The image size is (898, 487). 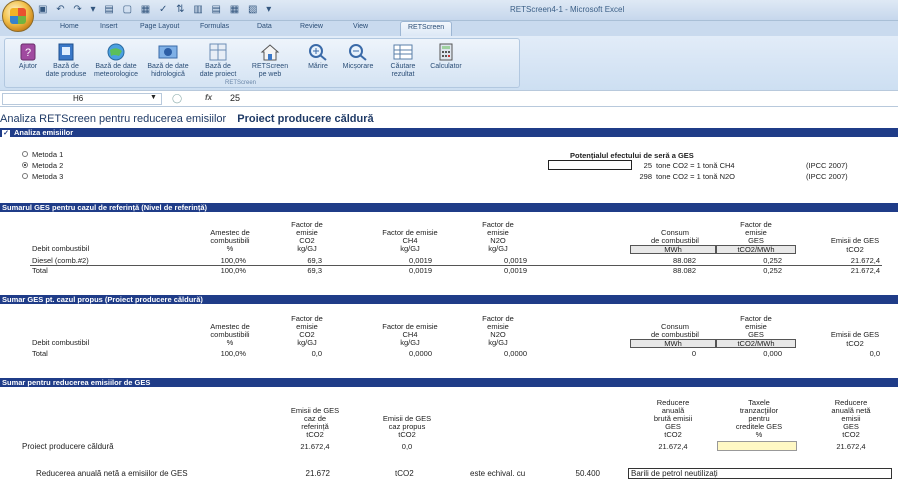 What do you see at coordinates (25, 176) in the screenshot?
I see `method-3-radio` at bounding box center [25, 176].